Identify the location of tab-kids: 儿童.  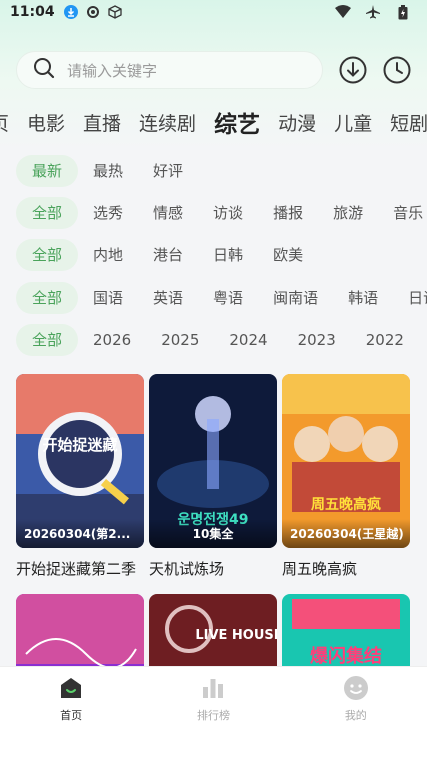
(353, 122).